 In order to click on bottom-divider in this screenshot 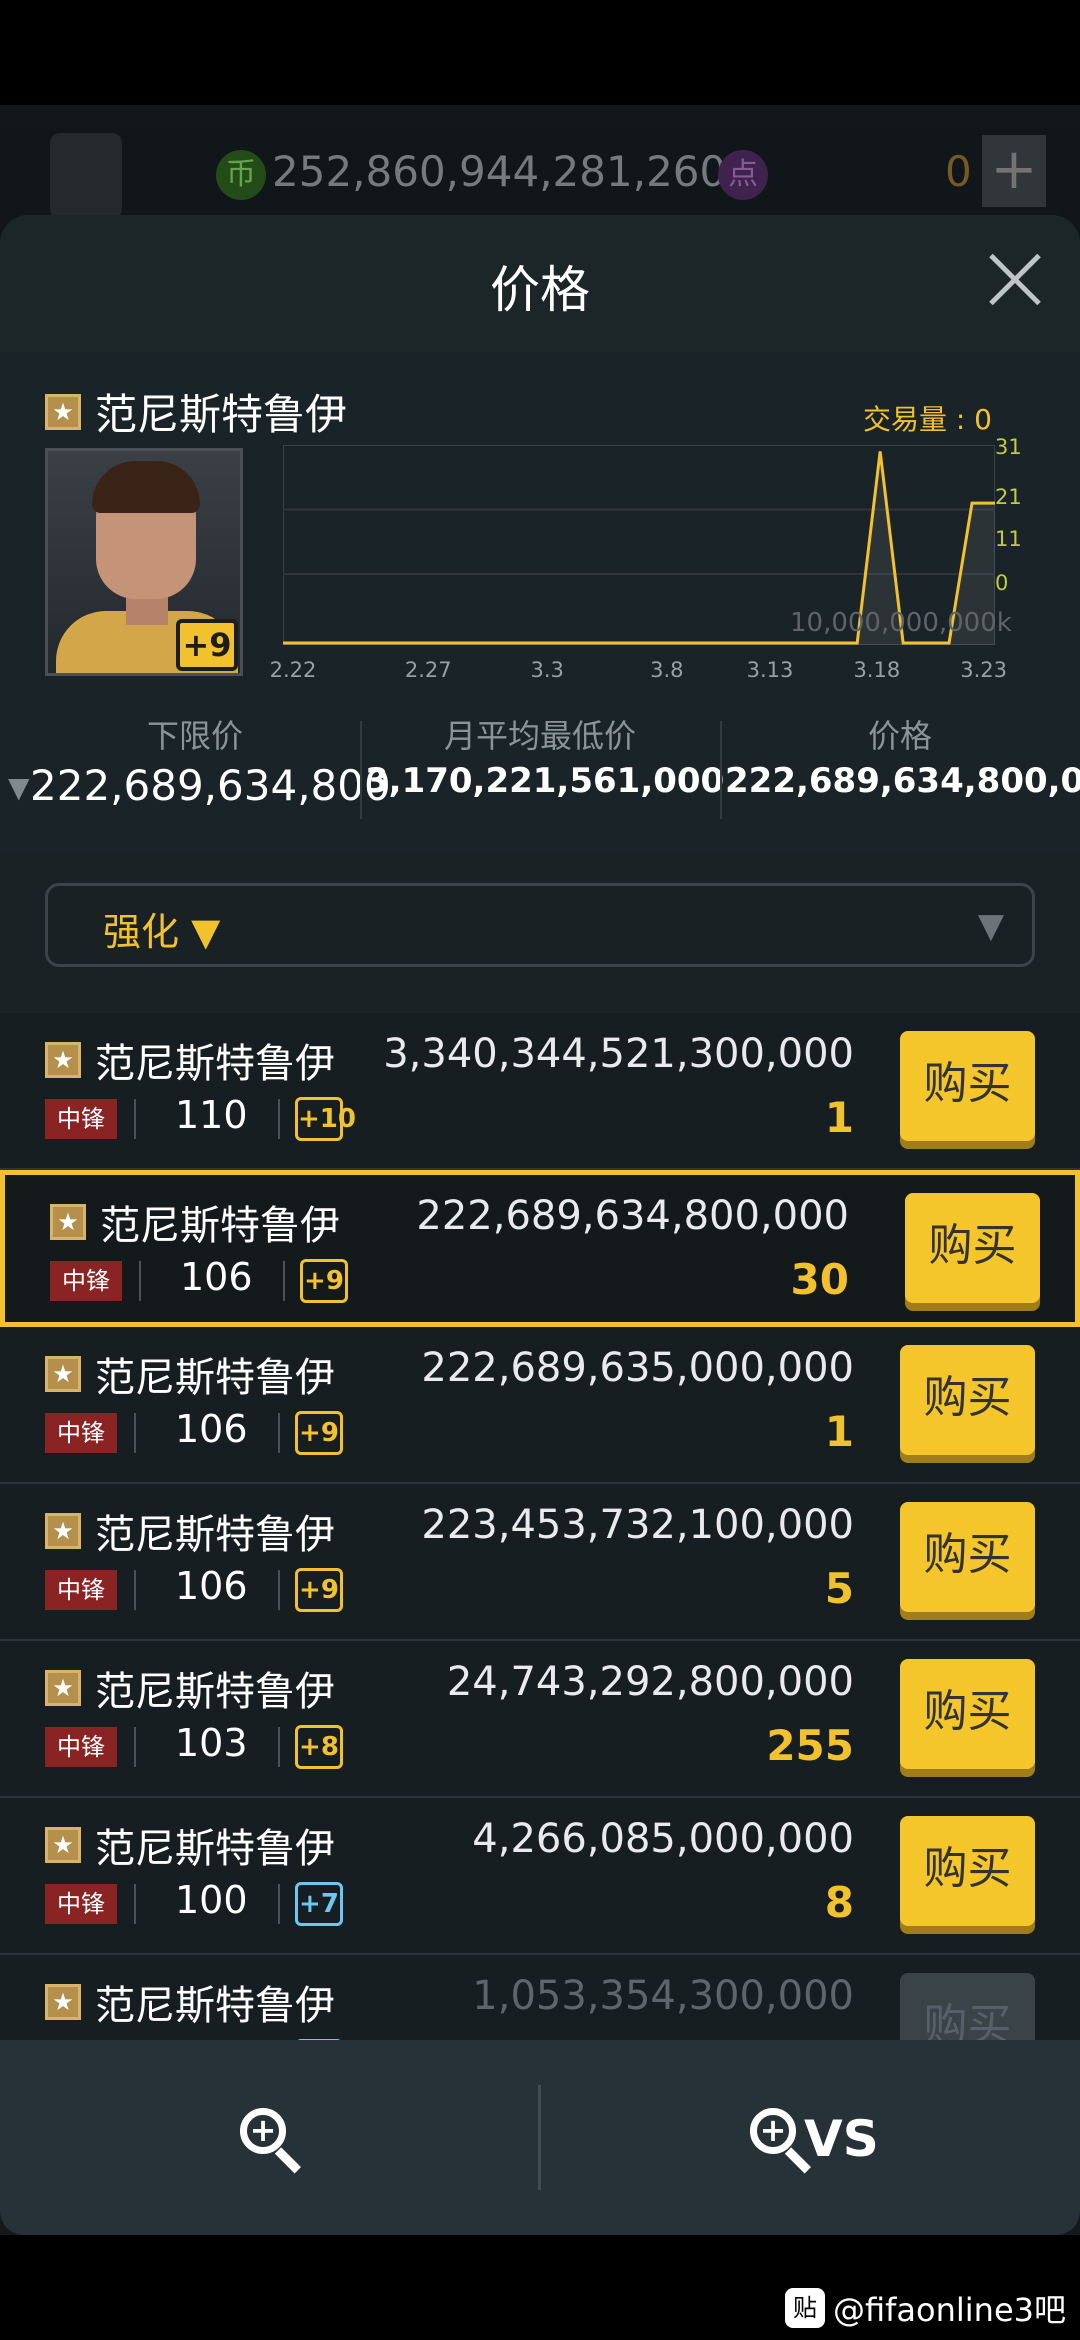, I will do `click(539, 2137)`.